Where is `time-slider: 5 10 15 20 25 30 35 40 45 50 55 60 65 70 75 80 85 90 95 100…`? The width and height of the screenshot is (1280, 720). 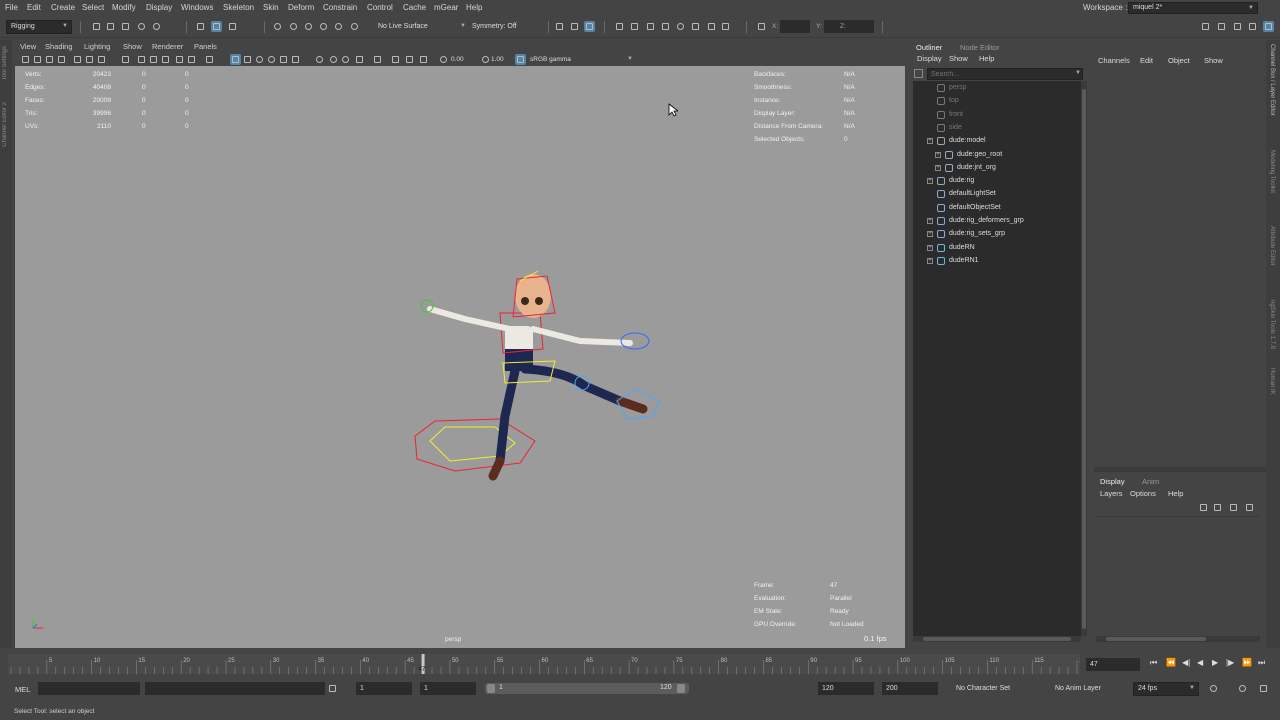
time-slider: 5 10 15 20 25 30 35 40 45 50 55 60 65 70 75 80 85 90 95 100… is located at coordinates (640, 665).